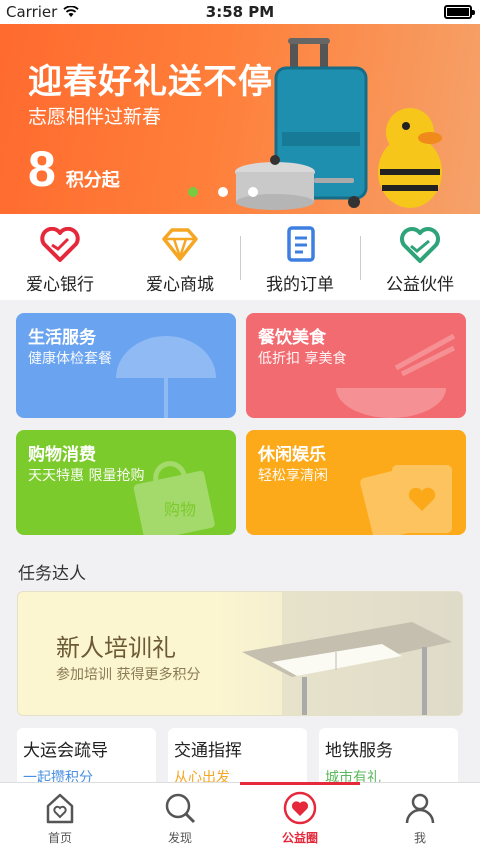 The width and height of the screenshot is (480, 853). What do you see at coordinates (166, 377) in the screenshot?
I see `umbrella-icon` at bounding box center [166, 377].